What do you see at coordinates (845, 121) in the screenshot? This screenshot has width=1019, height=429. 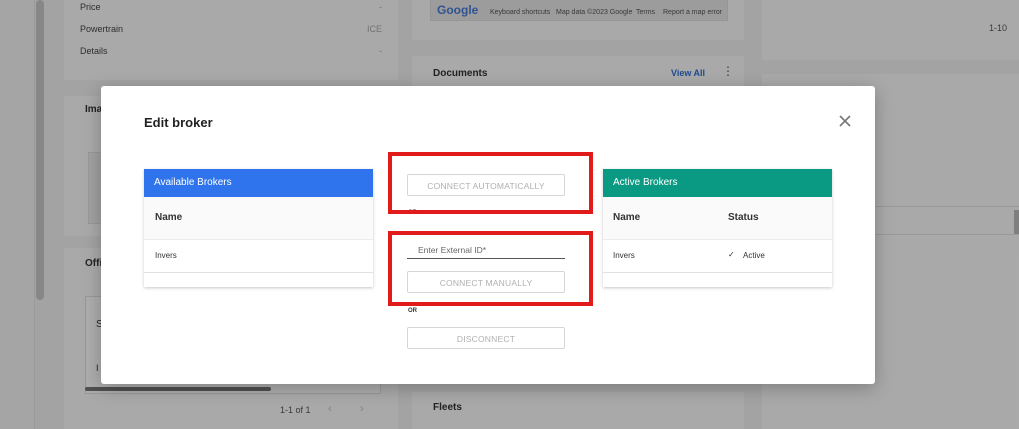 I see `close-icon` at bounding box center [845, 121].